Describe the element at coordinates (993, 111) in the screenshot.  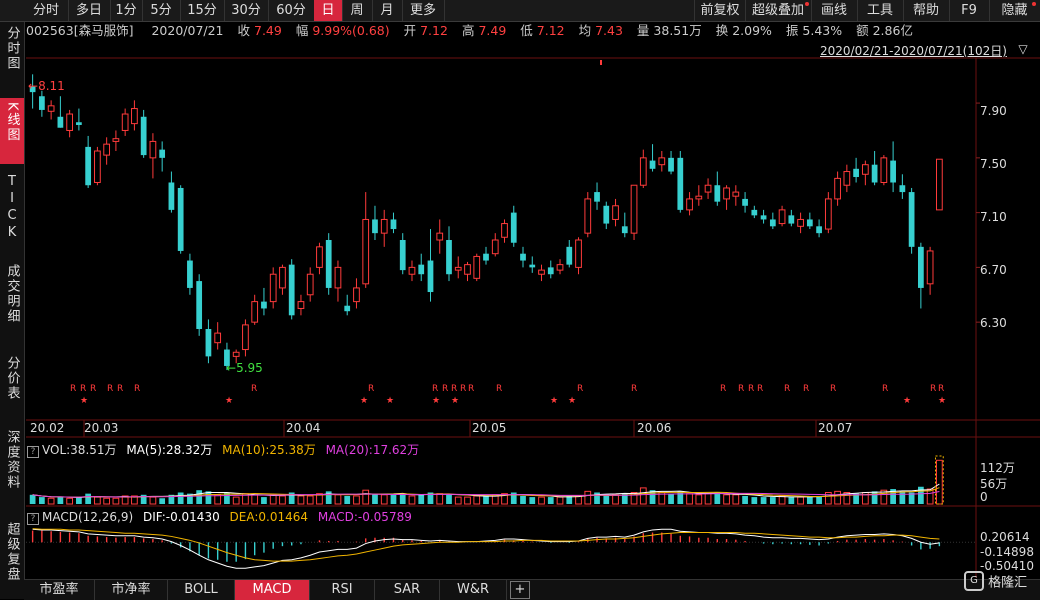
I see `price-tick: 7.90` at that location.